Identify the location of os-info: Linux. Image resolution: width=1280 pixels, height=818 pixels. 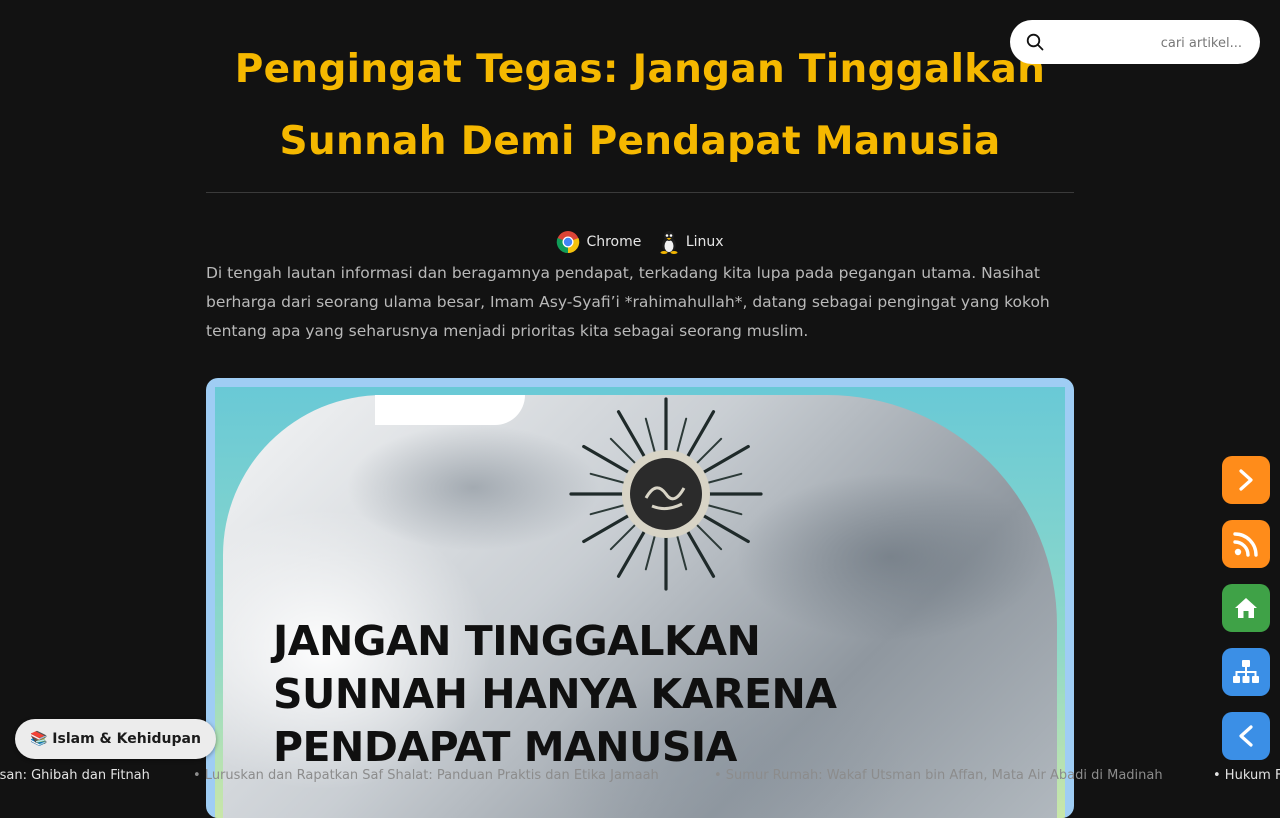
(691, 242).